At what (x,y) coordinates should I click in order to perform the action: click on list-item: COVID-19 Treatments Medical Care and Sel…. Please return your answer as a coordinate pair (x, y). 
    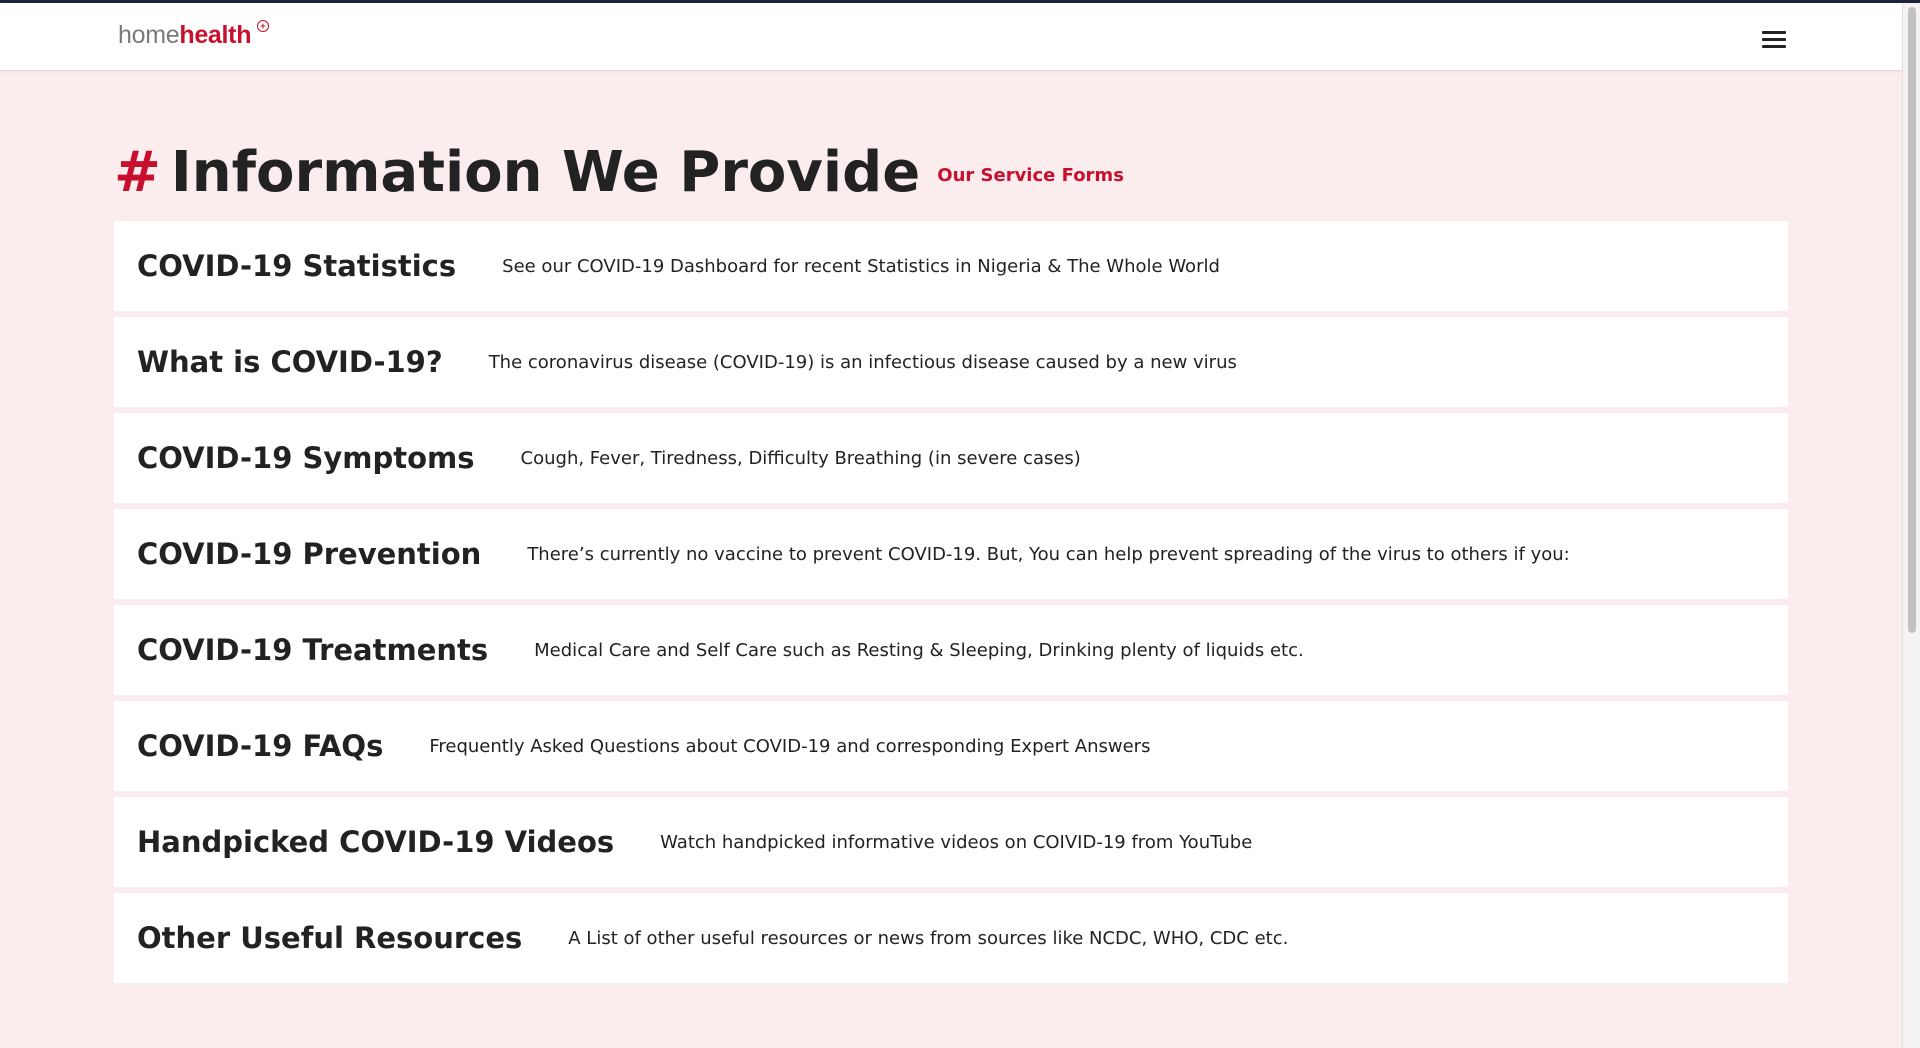
    Looking at the image, I should click on (951, 650).